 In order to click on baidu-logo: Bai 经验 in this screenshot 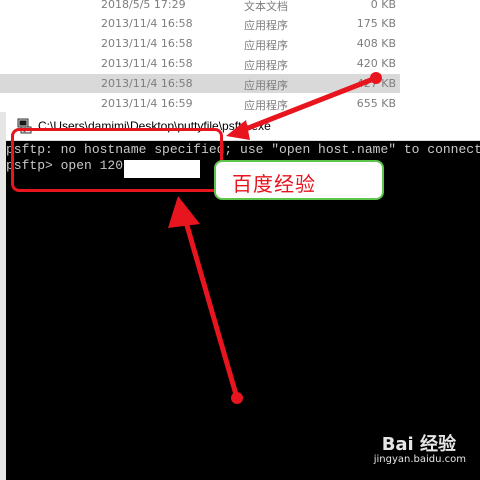, I will do `click(418, 444)`.